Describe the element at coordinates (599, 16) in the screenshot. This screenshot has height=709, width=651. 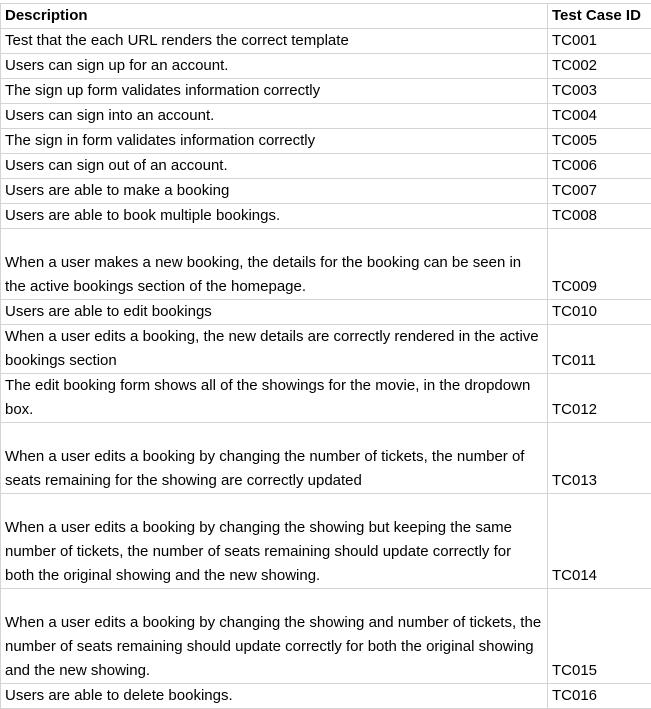
I see `test-case-id-header: Test Case ID` at that location.